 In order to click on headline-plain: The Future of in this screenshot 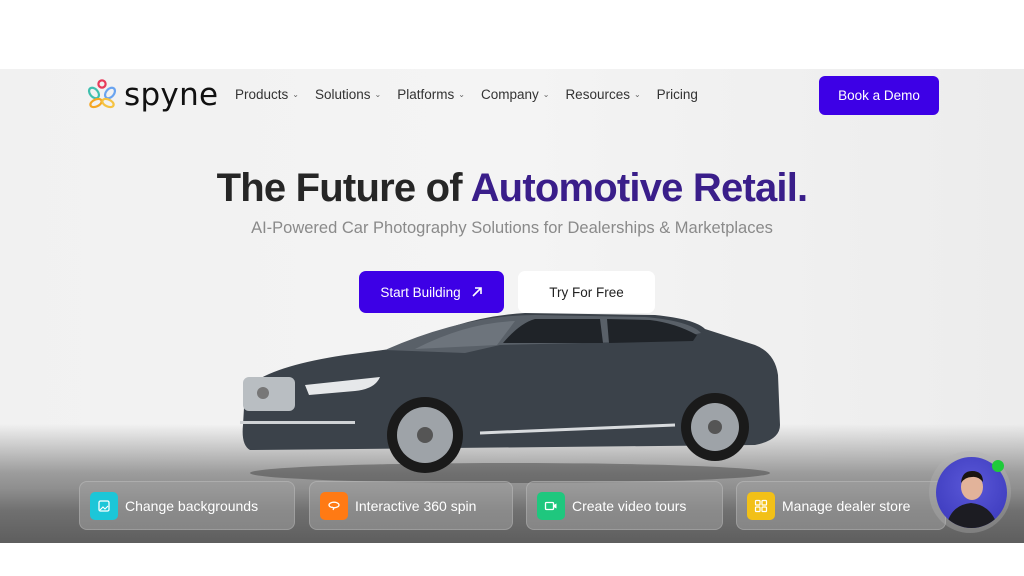, I will do `click(343, 188)`.